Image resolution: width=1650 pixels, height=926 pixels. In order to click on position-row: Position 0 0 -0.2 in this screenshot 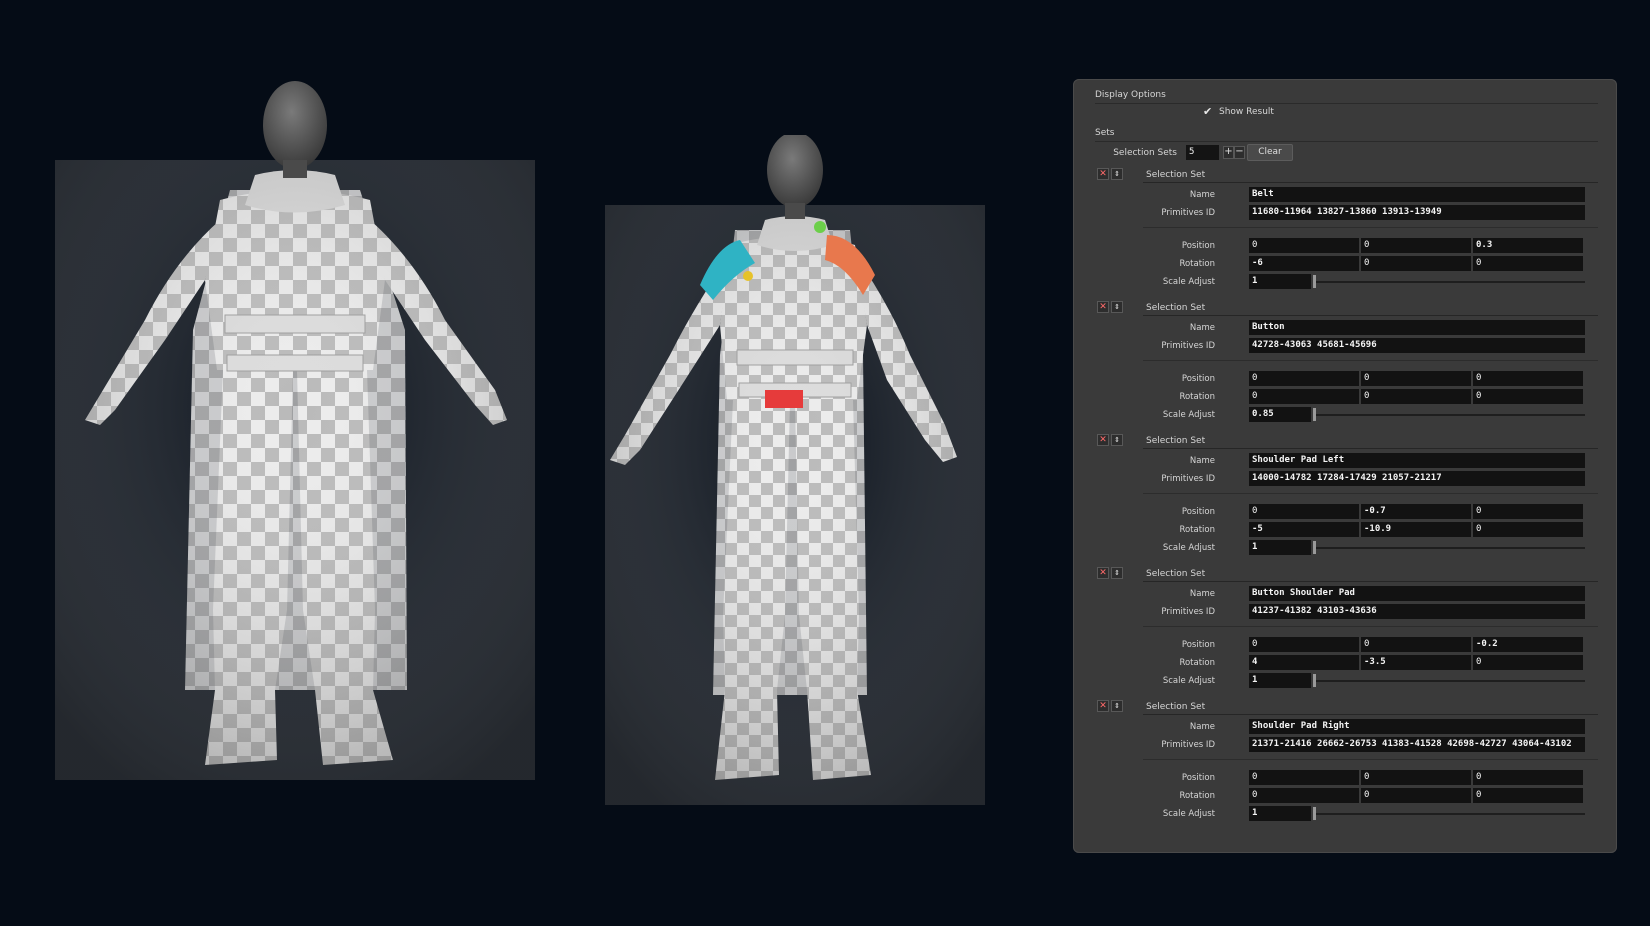, I will do `click(1345, 644)`.